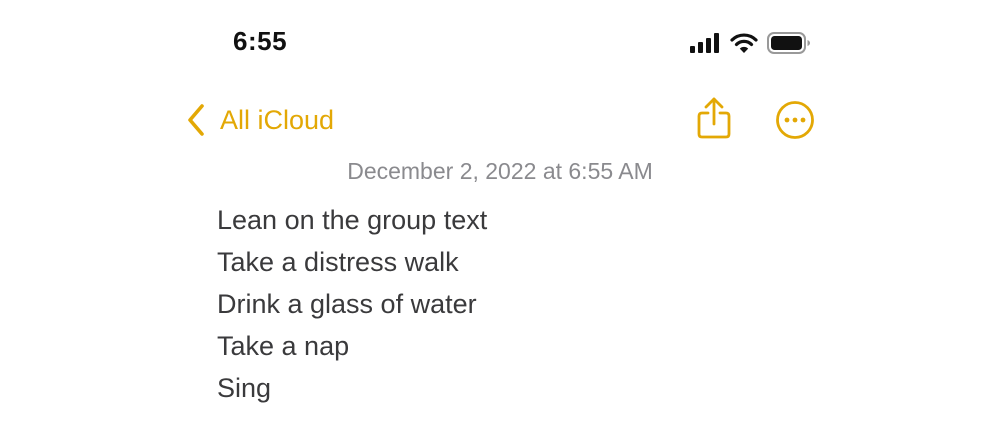 The height and width of the screenshot is (436, 1000). I want to click on share-button, so click(714, 118).